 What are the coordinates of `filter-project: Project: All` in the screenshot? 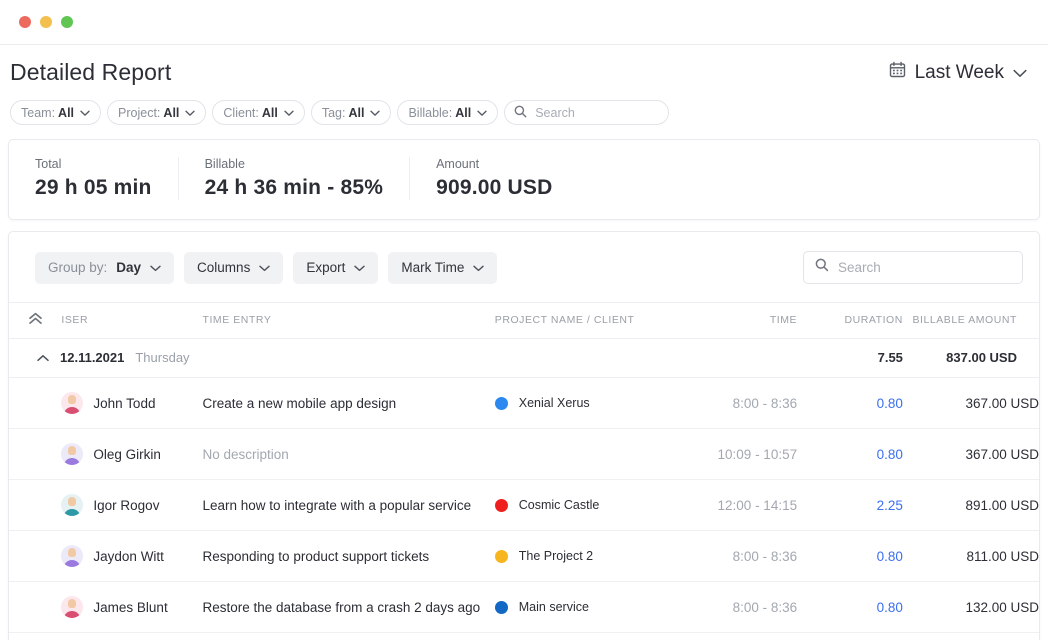 It's located at (157, 112).